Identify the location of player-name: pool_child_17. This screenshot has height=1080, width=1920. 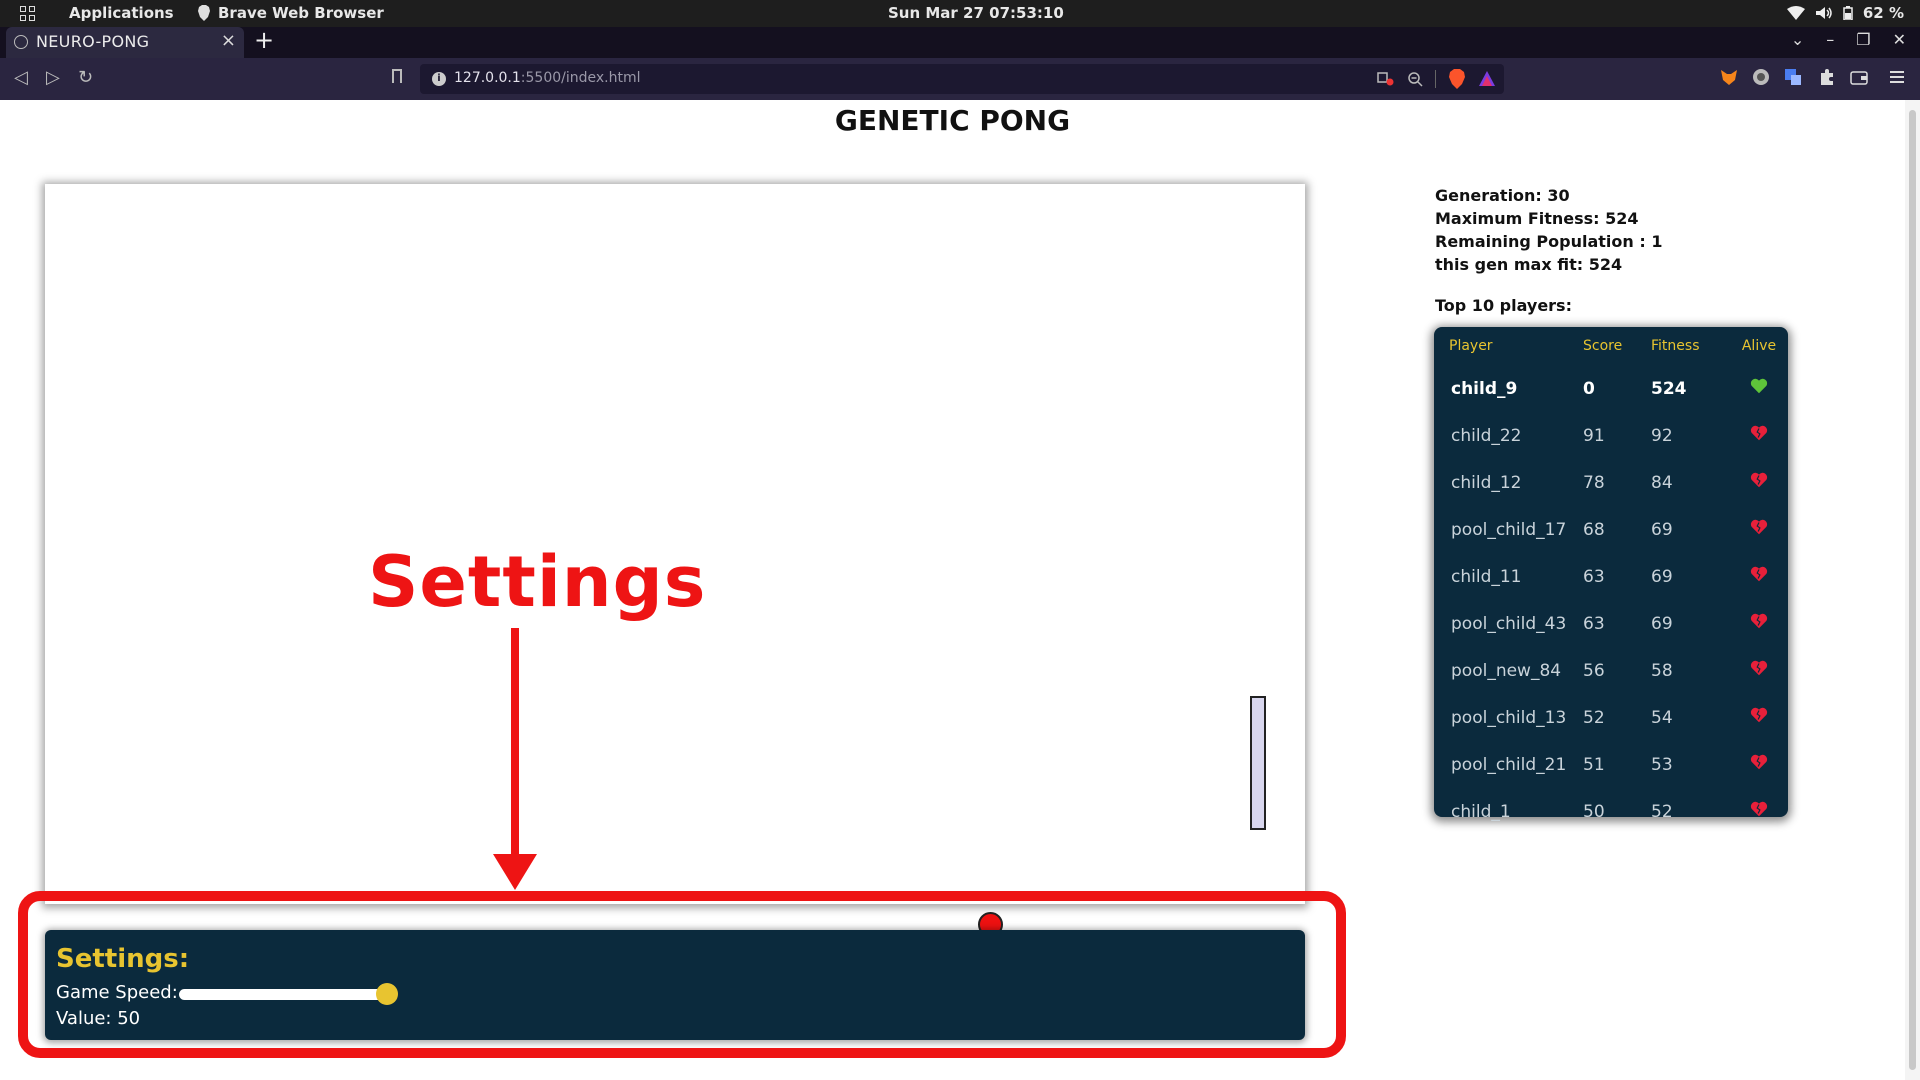
(1509, 529).